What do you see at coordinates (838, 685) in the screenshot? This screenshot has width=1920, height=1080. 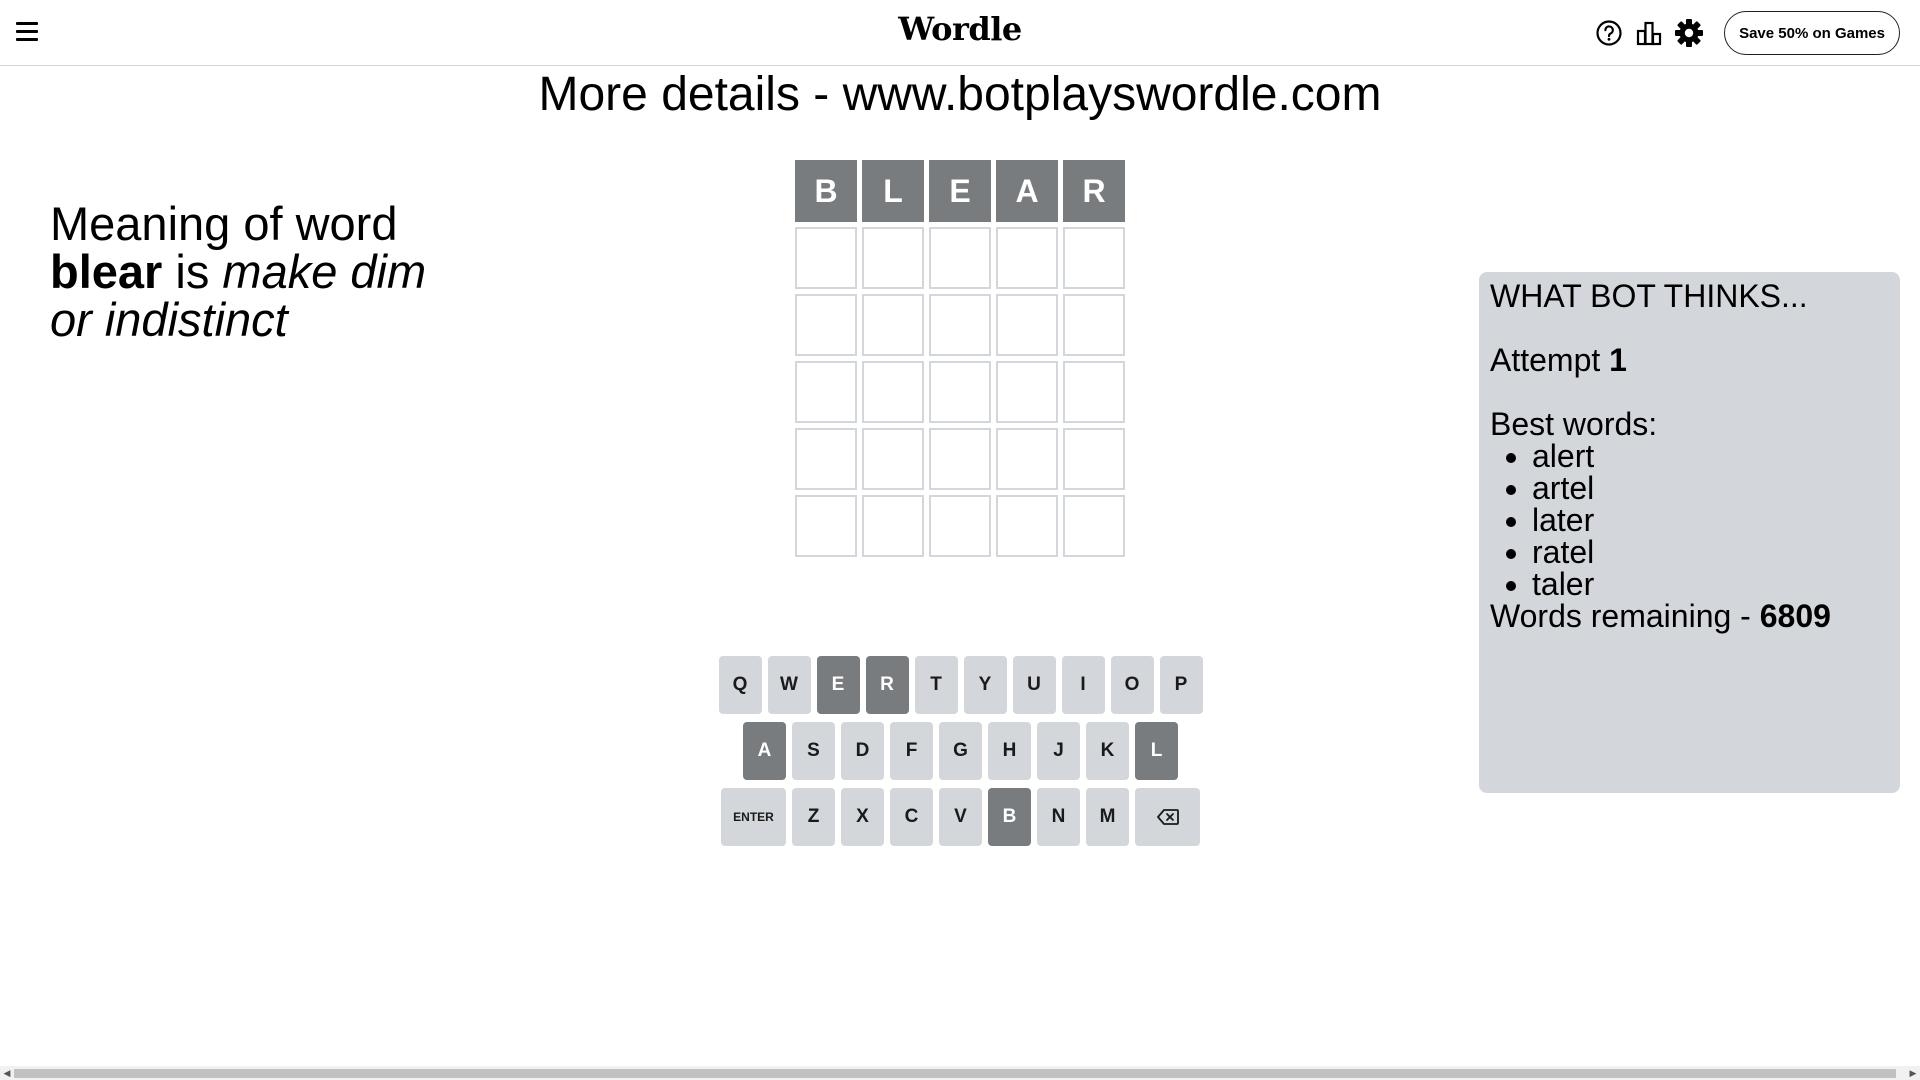 I see `key-e: E` at bounding box center [838, 685].